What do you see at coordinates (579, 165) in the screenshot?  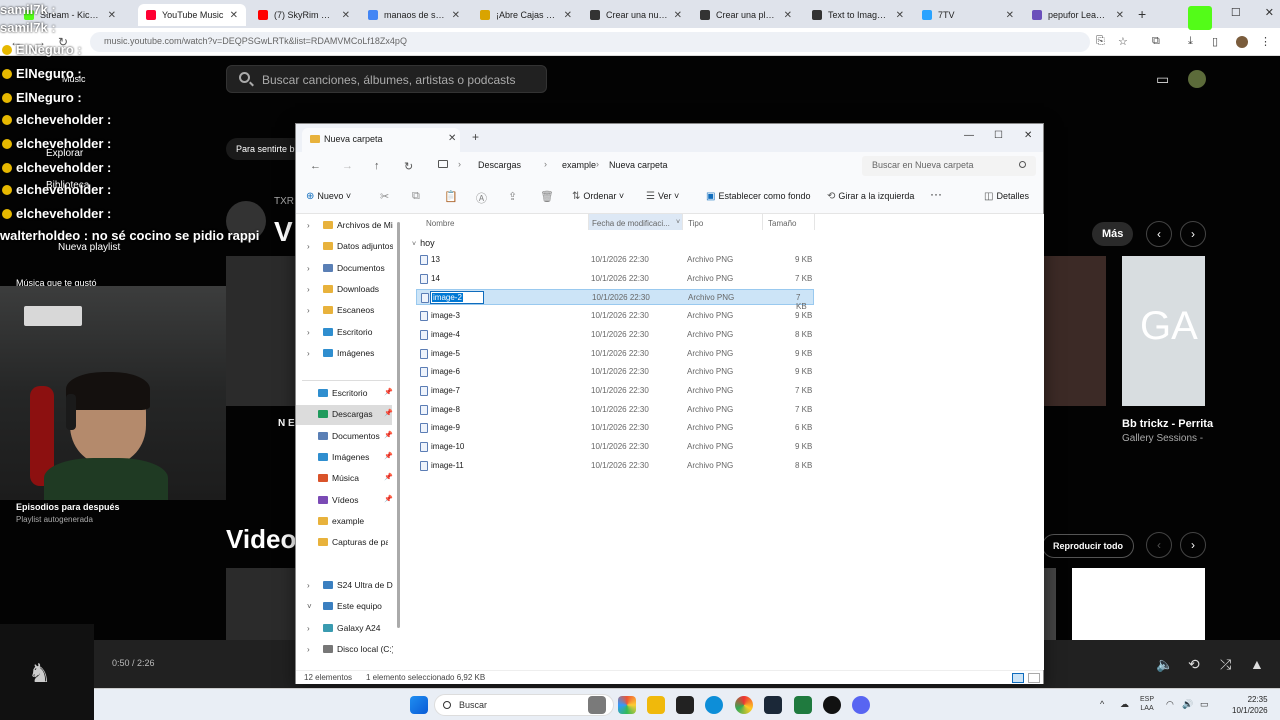 I see `breadcrumb-item: example` at bounding box center [579, 165].